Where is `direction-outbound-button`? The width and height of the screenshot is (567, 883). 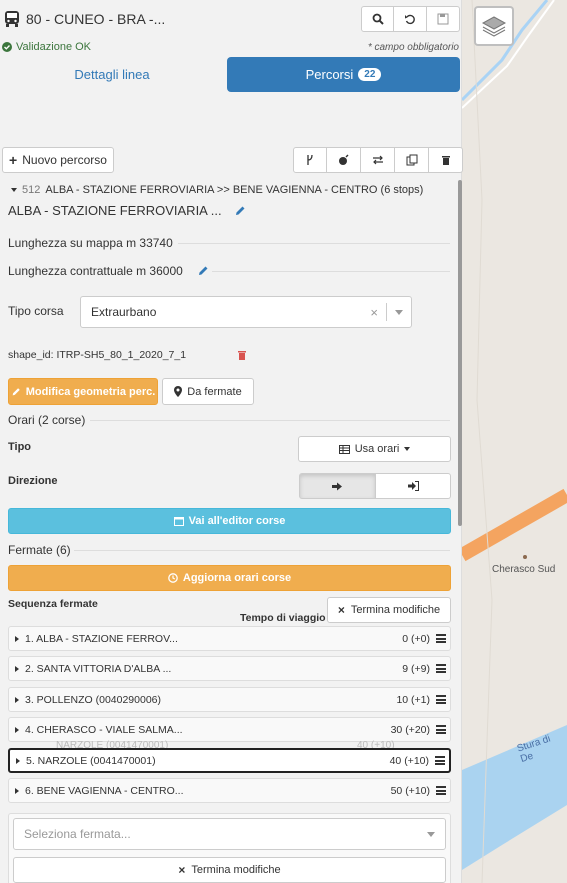 direction-outbound-button is located at coordinates (337, 486).